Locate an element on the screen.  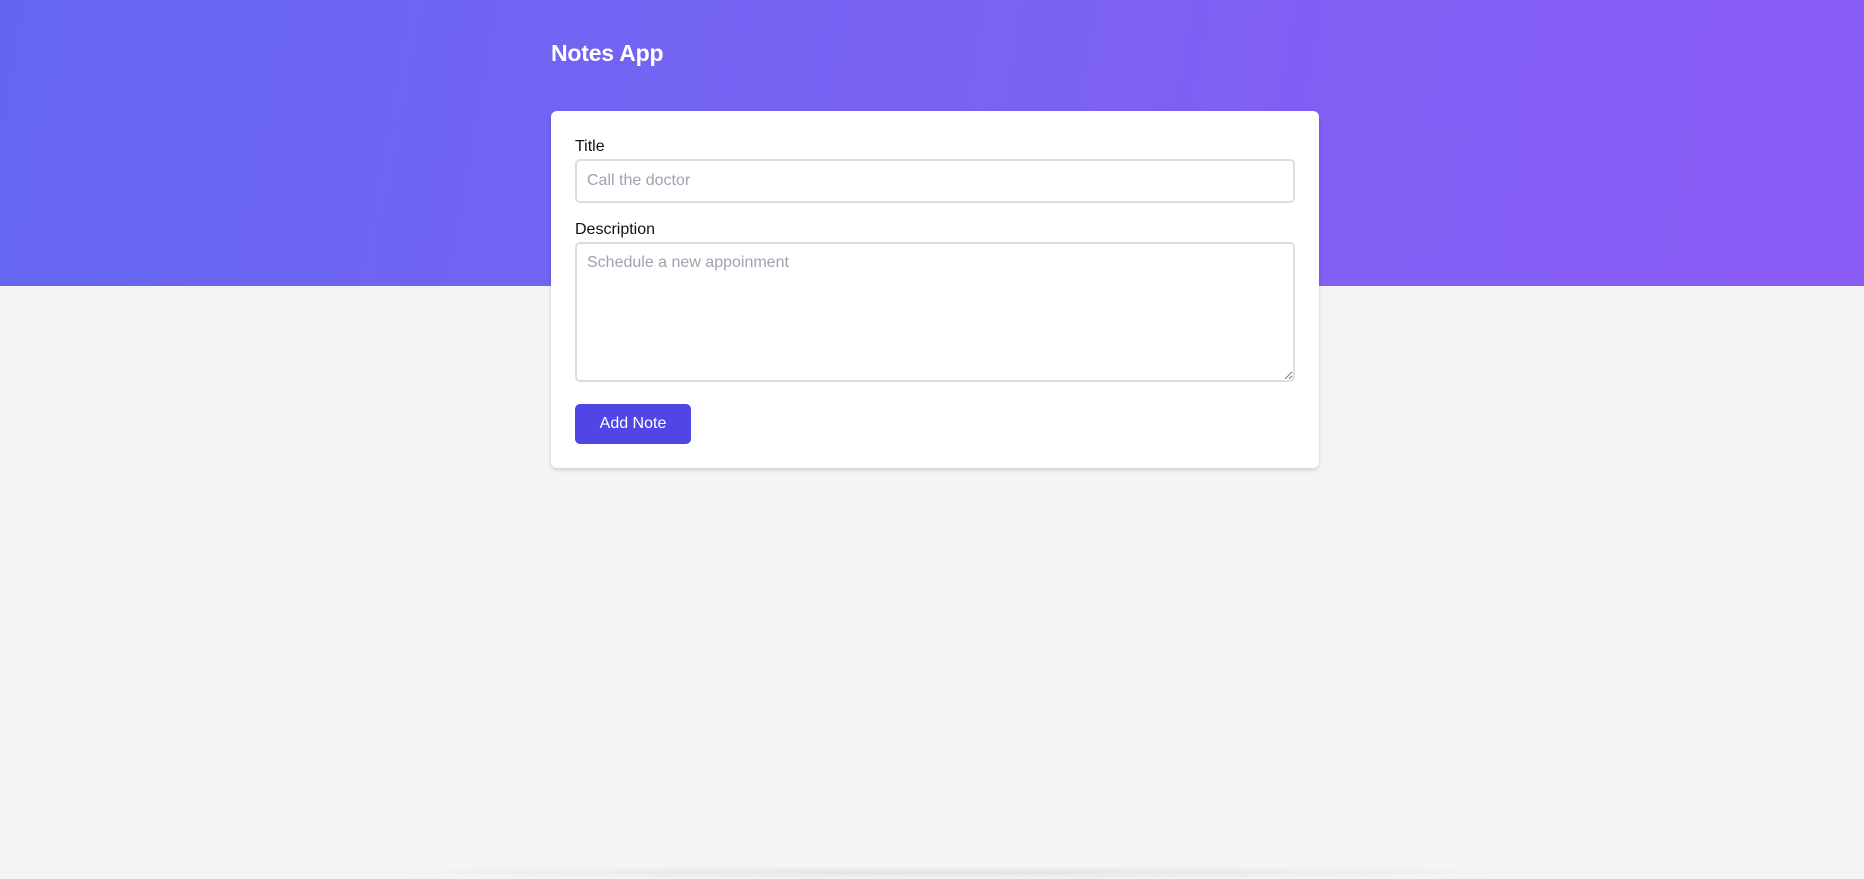
add-note-button: Add Note is located at coordinates (633, 424).